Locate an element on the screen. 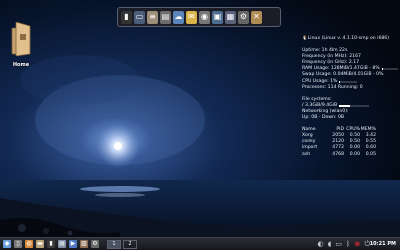  launcher-group: ◆ ▯ ◍ ▬ ▮ ▤ ▶ ▨ ⚙ is located at coordinates (49, 244).